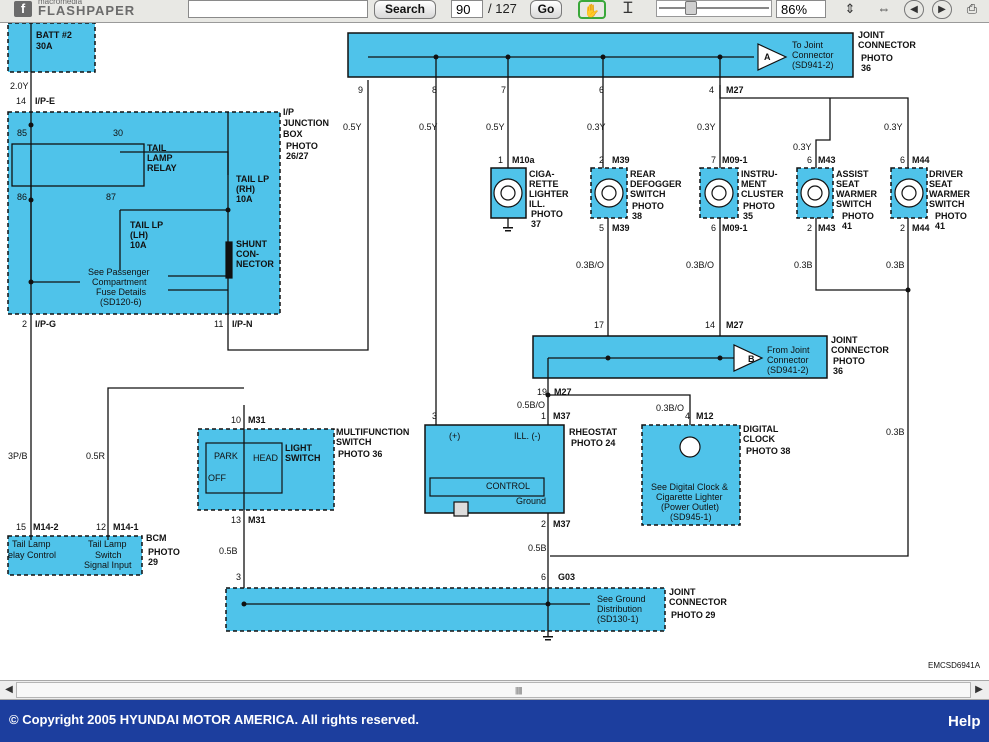 The image size is (989, 742). What do you see at coordinates (947, 204) in the screenshot?
I see `driver-label-4: SWITCH` at bounding box center [947, 204].